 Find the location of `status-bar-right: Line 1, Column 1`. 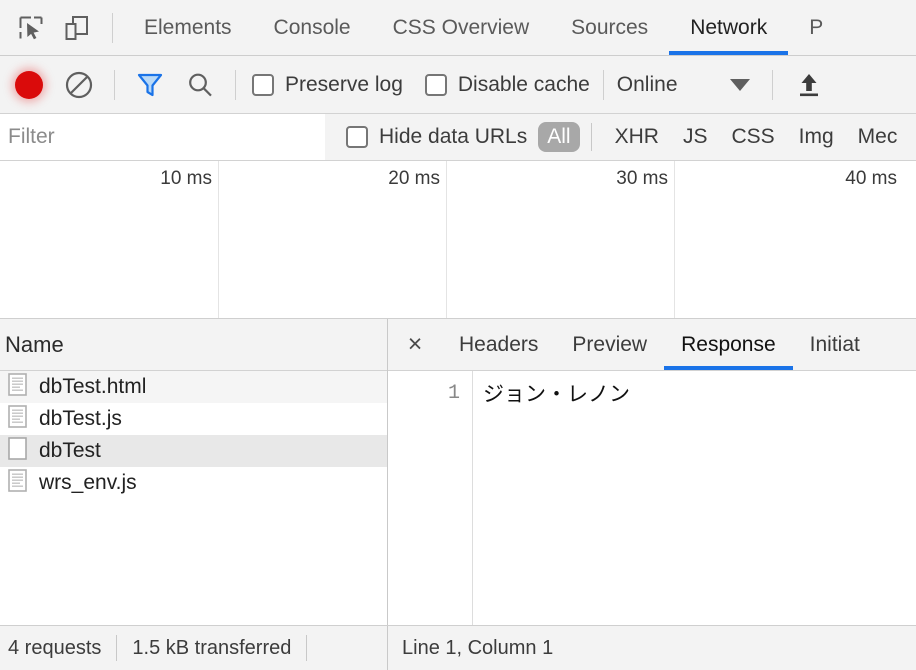

status-bar-right: Line 1, Column 1 is located at coordinates (470, 648).